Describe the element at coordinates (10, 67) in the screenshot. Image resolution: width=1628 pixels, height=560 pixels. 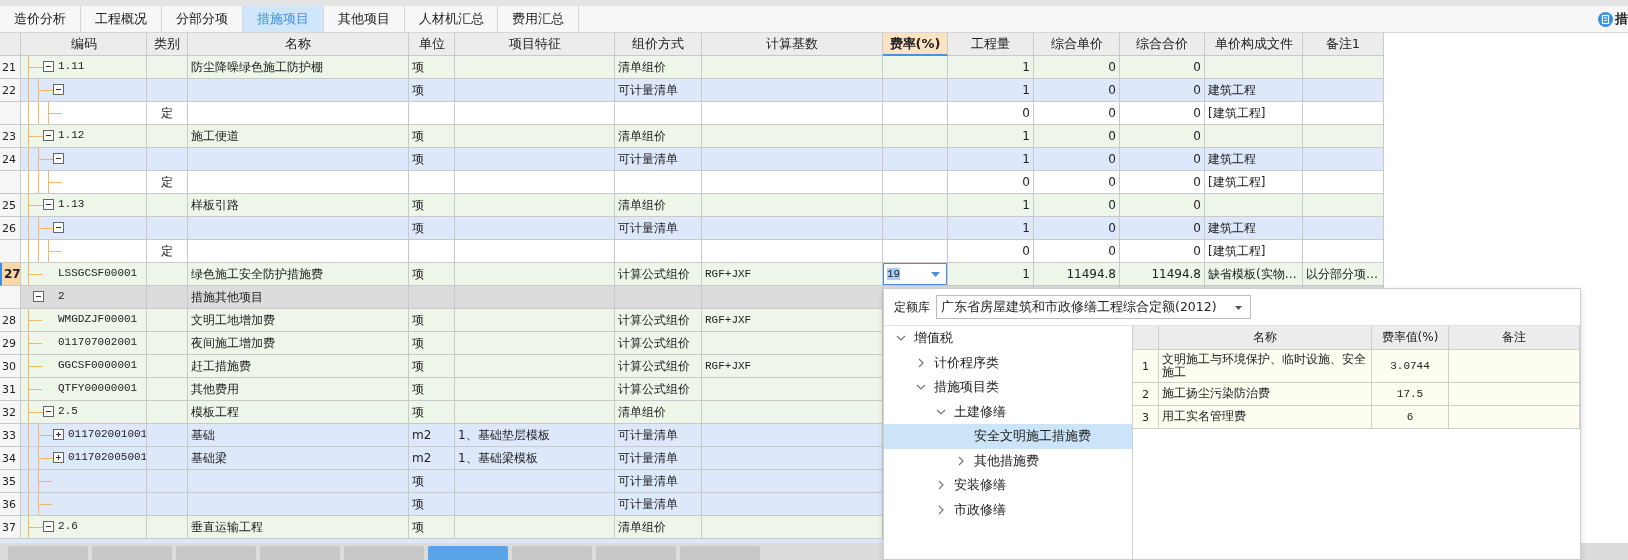
I see `row-number: 21` at that location.